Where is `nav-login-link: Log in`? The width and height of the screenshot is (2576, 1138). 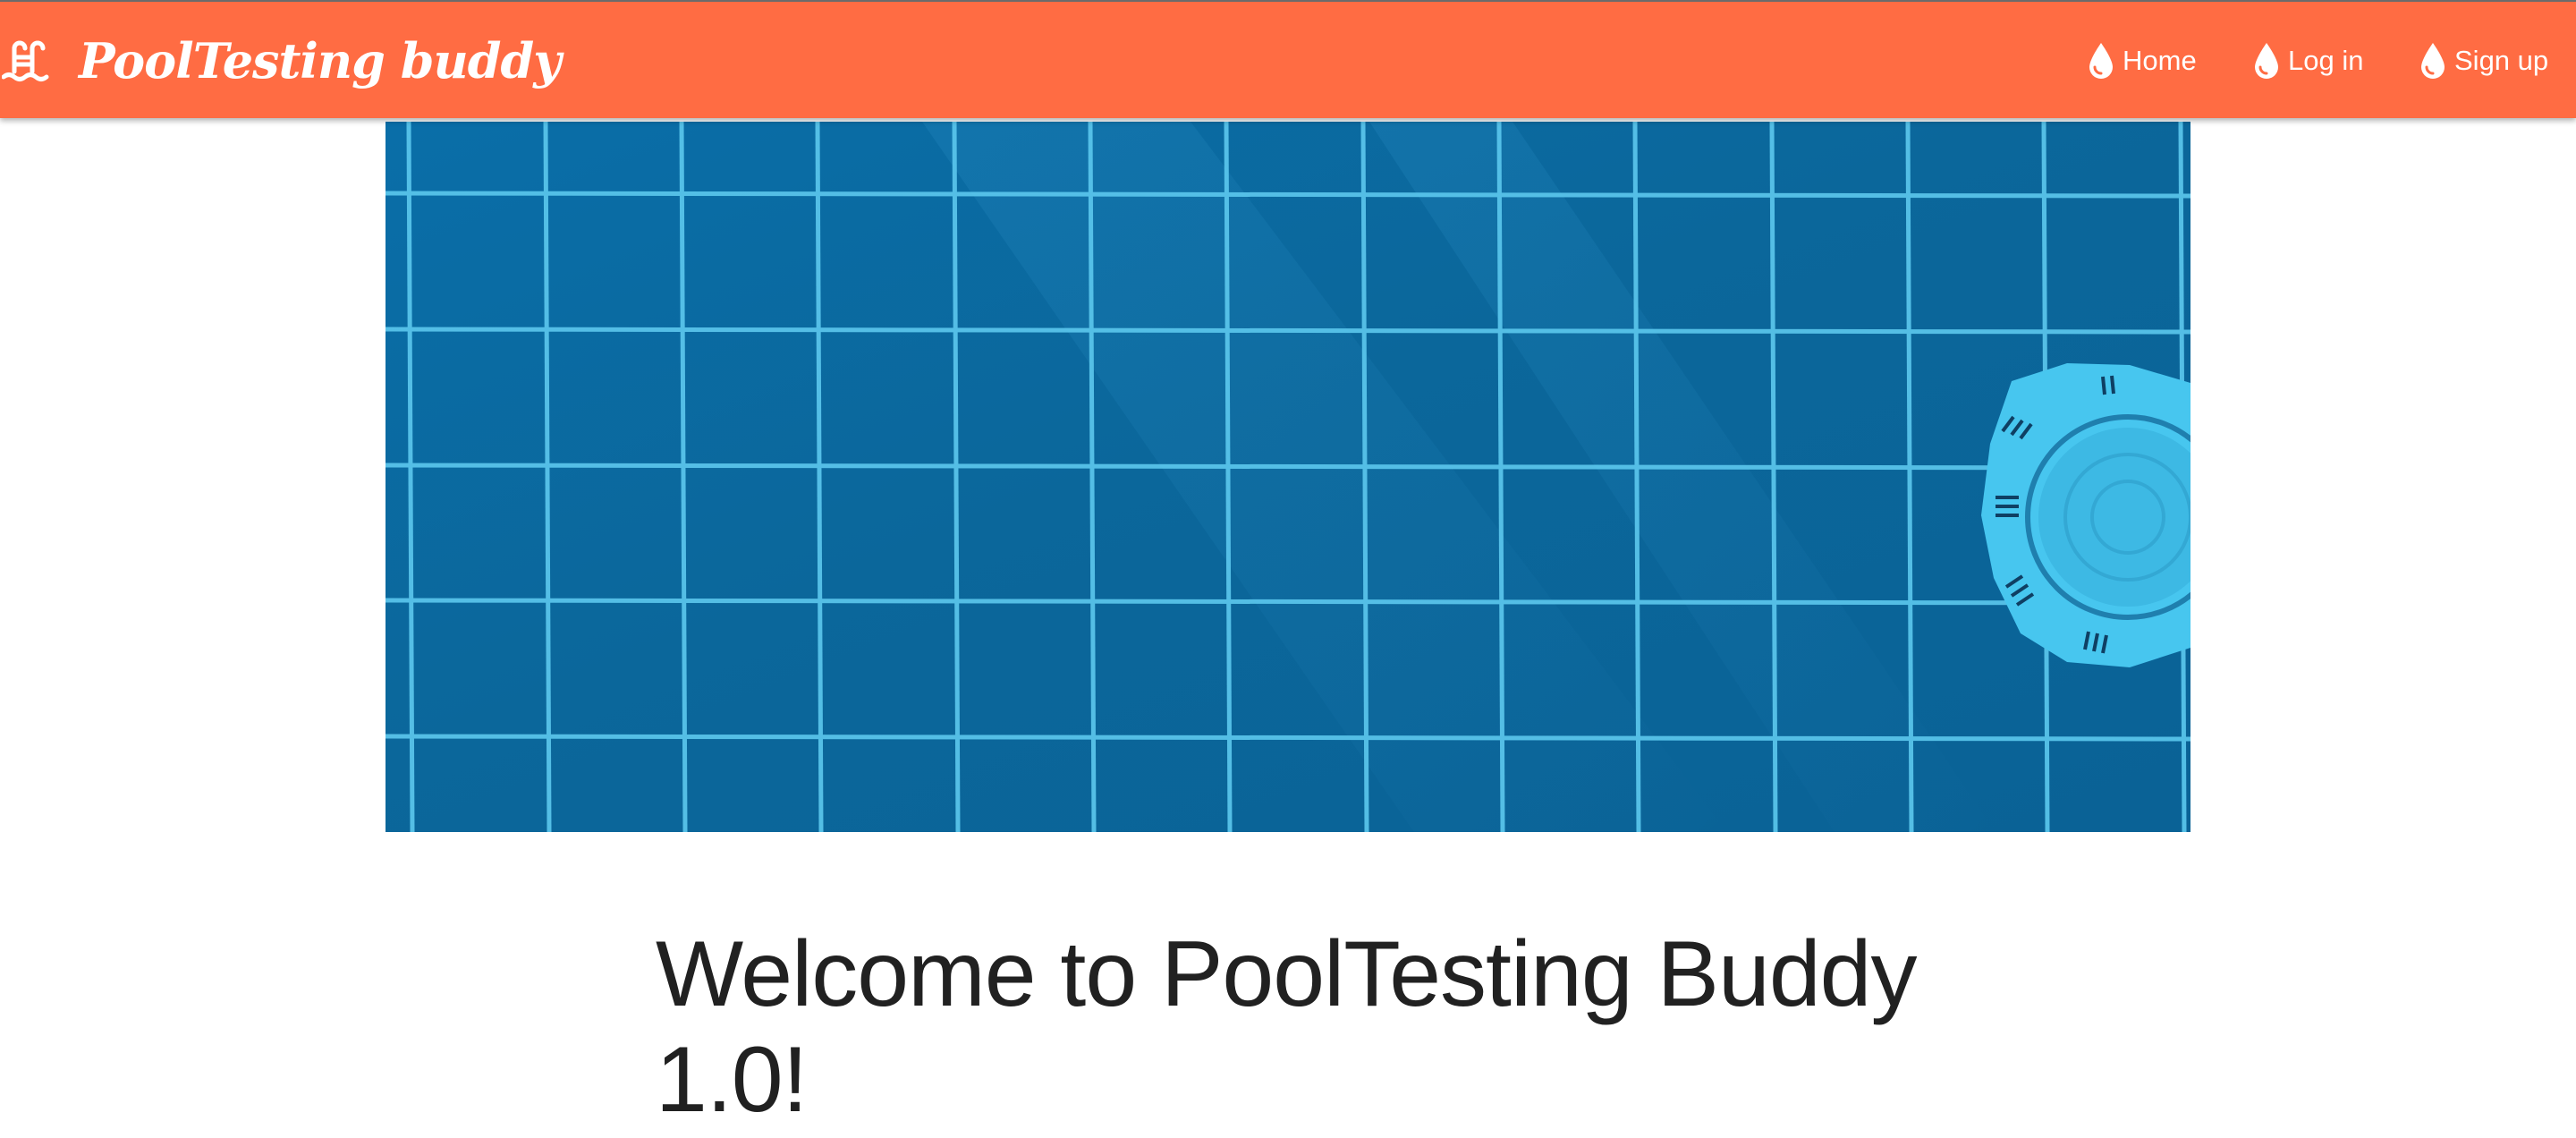 nav-login-link: Log in is located at coordinates (2307, 61).